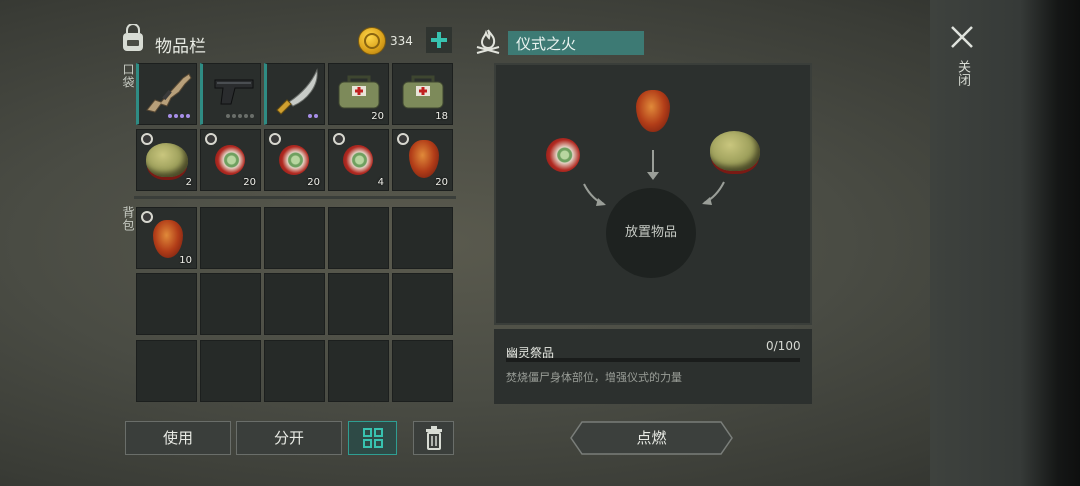  I want to click on inventory-slot: 10, so click(166, 238).